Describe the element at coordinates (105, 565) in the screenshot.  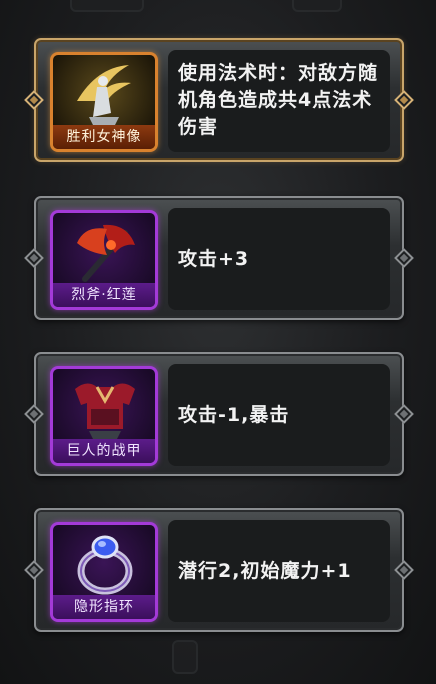
I see `invisibility-ring-icon` at that location.